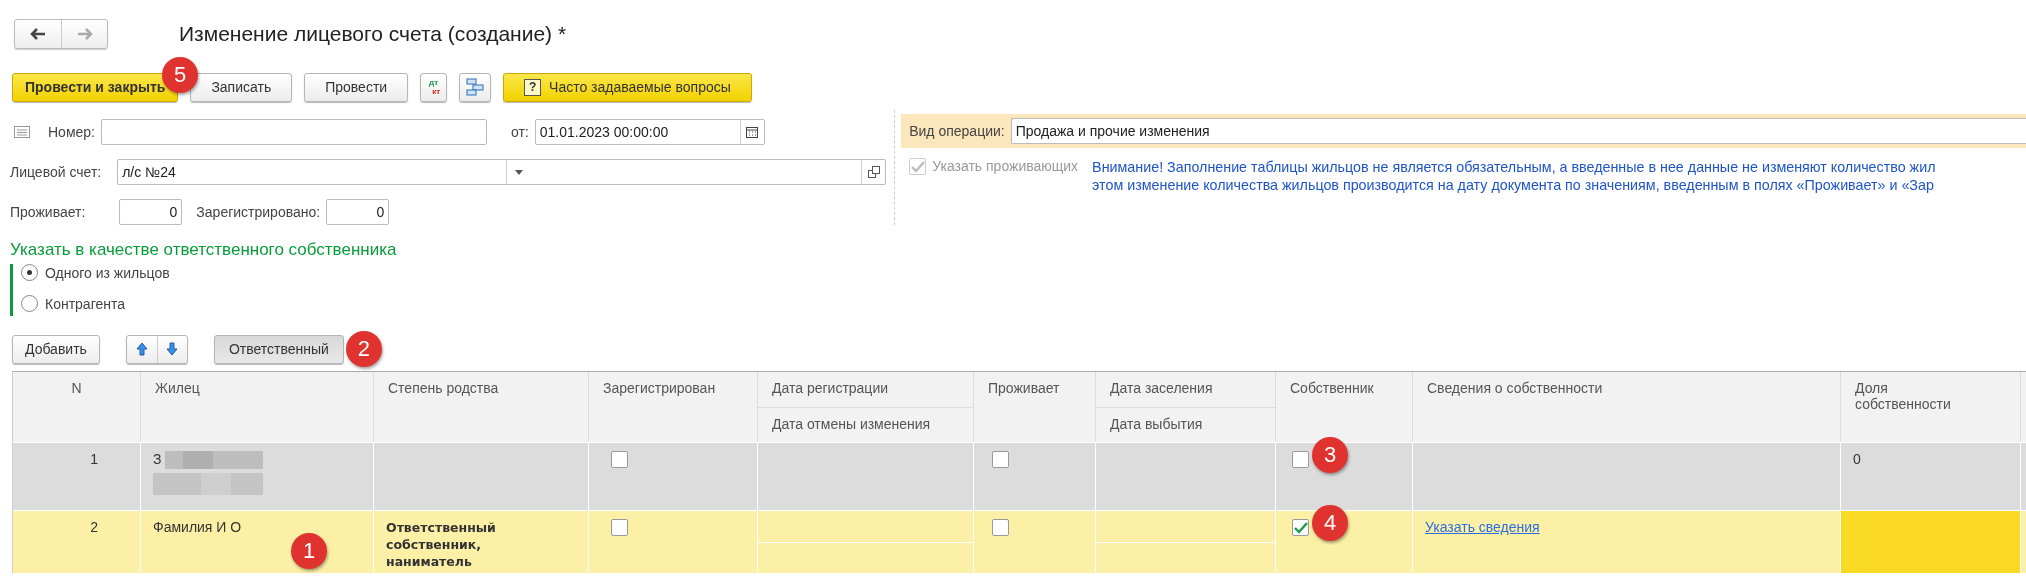 Image resolution: width=2026 pixels, height=585 pixels. I want to click on relation-cell: Ответственный собственник, наниматель, so click(481, 541).